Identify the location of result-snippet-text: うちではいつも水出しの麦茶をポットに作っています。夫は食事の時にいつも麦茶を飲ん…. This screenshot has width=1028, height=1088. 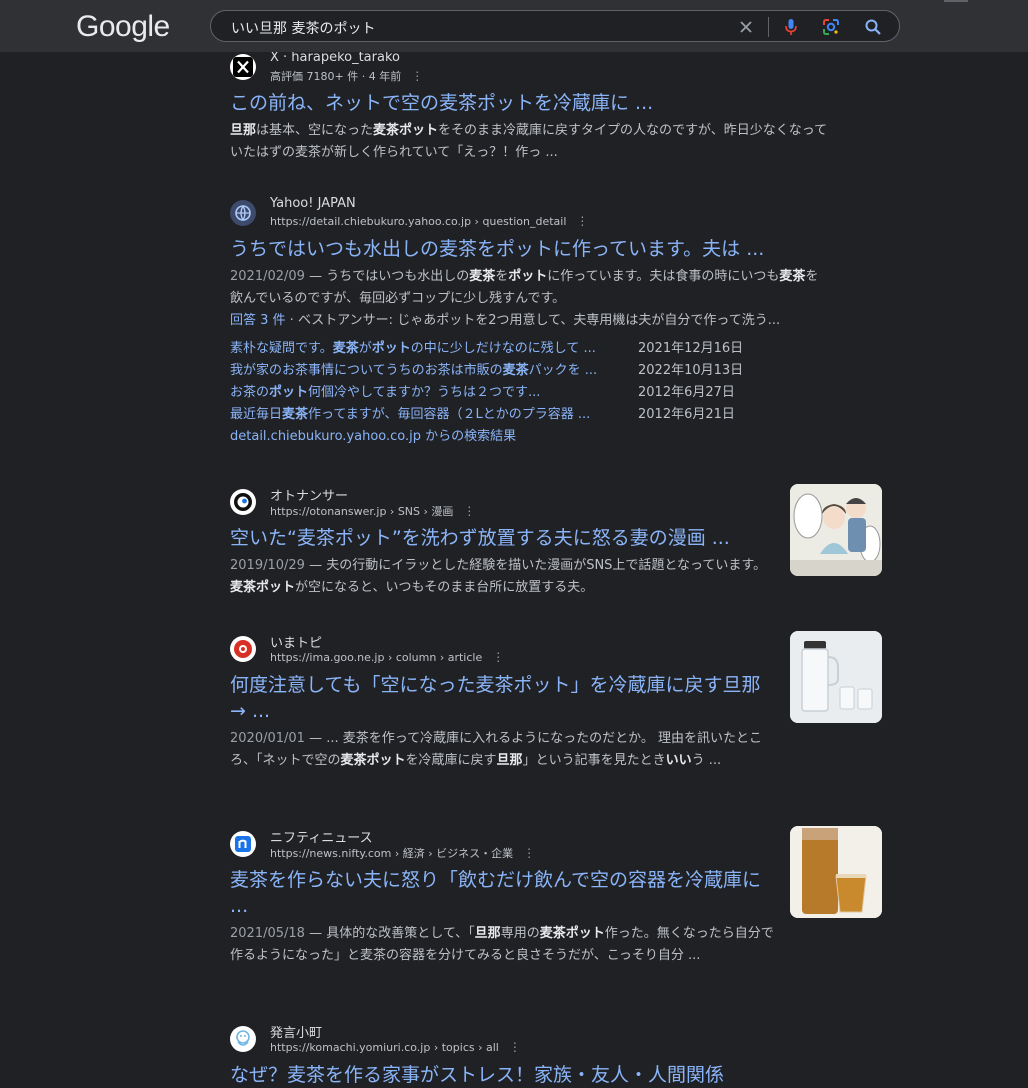
(524, 287).